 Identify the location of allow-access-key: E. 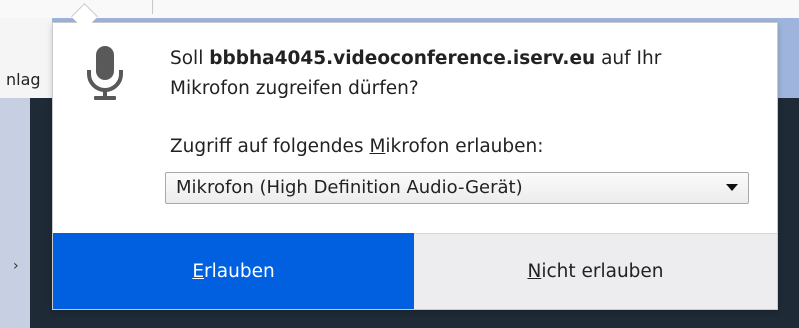
(198, 271).